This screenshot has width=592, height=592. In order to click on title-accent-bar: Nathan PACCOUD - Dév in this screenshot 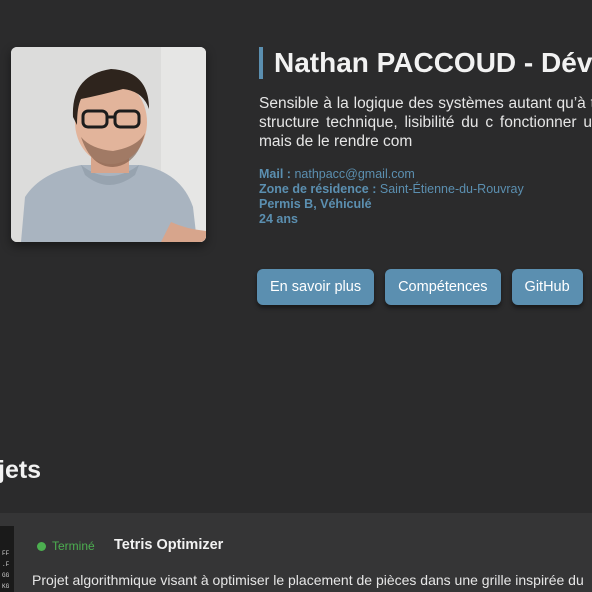, I will do `click(425, 63)`.